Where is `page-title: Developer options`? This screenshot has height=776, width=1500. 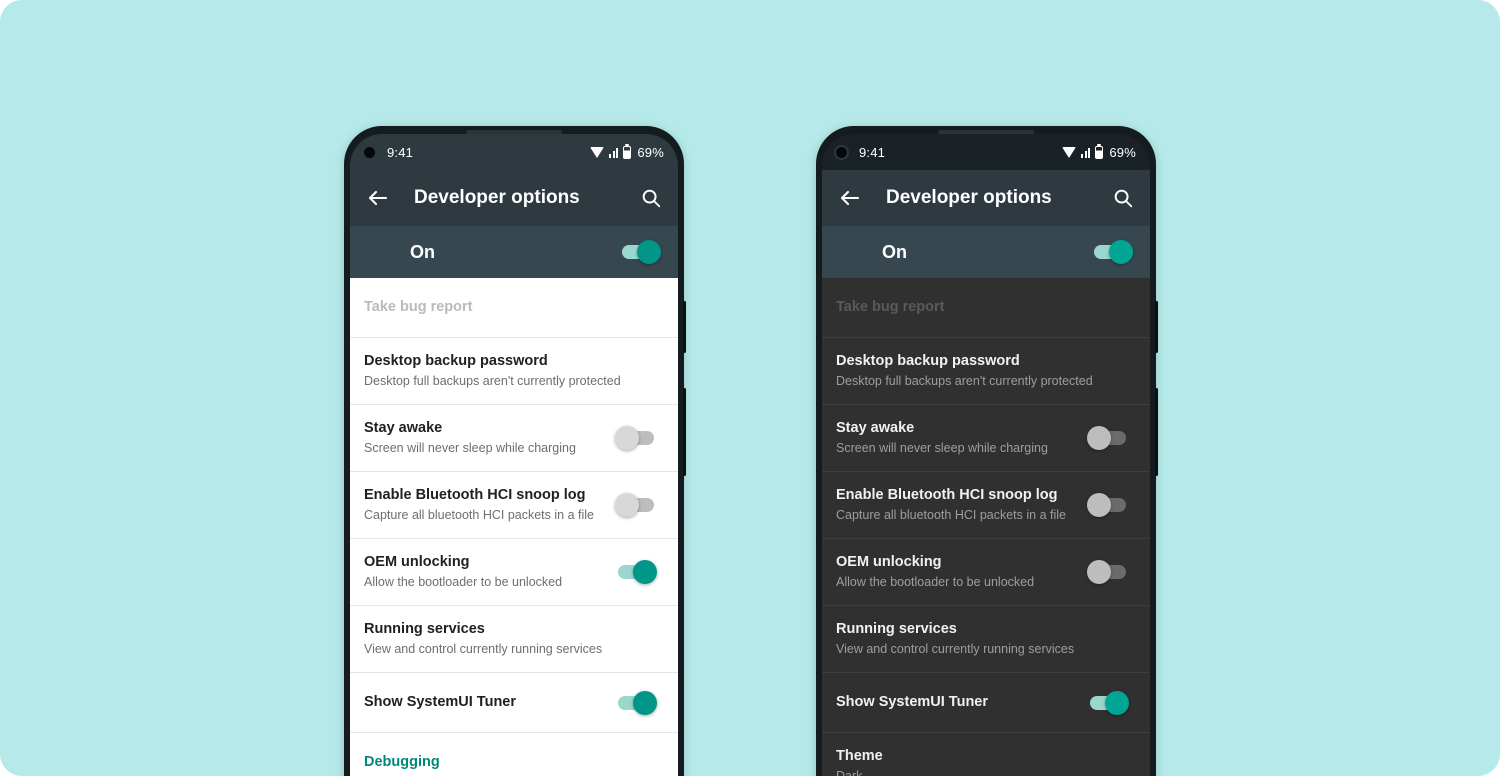
page-title: Developer options is located at coordinates (969, 197).